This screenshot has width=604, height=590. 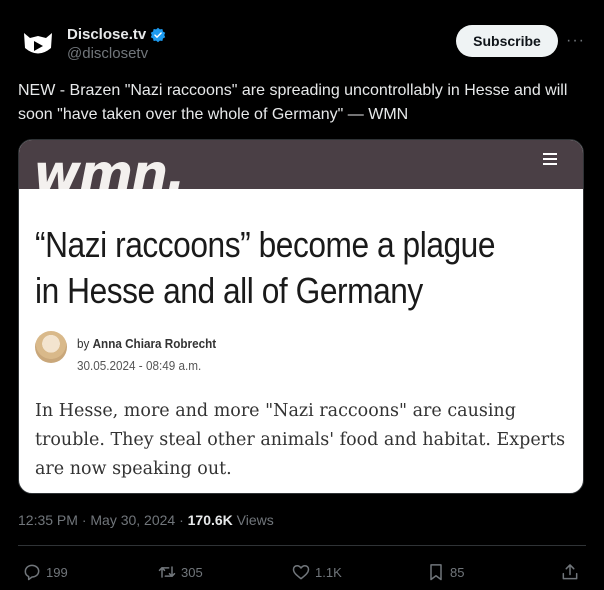 I want to click on profile-avatar, so click(x=38, y=44).